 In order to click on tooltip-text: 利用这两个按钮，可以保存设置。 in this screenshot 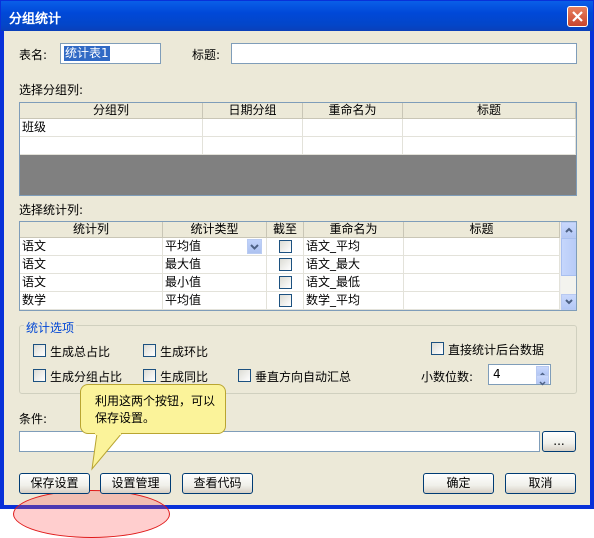, I will do `click(155, 409)`.